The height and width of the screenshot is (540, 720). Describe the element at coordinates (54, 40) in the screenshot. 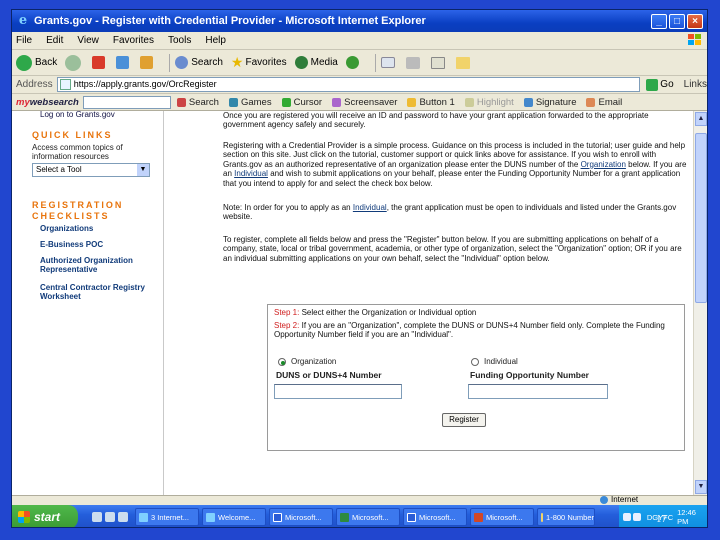

I see `menu-edit: Edit` at that location.